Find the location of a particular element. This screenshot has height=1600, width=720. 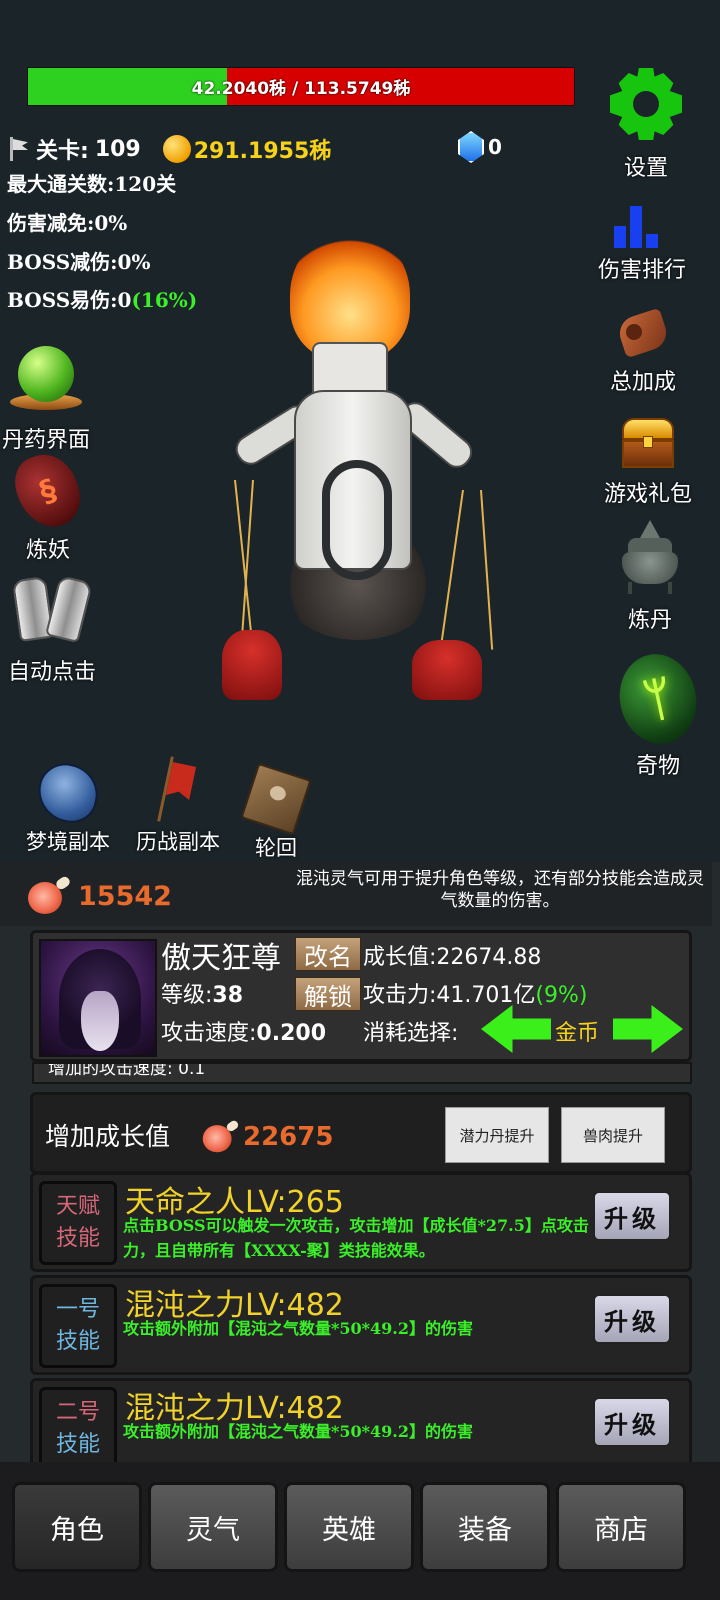

panel-header: 15542 混沌灵气可用于提升角色等级，还有部分技能会造成灵气数量的伤害。 is located at coordinates (356, 894).